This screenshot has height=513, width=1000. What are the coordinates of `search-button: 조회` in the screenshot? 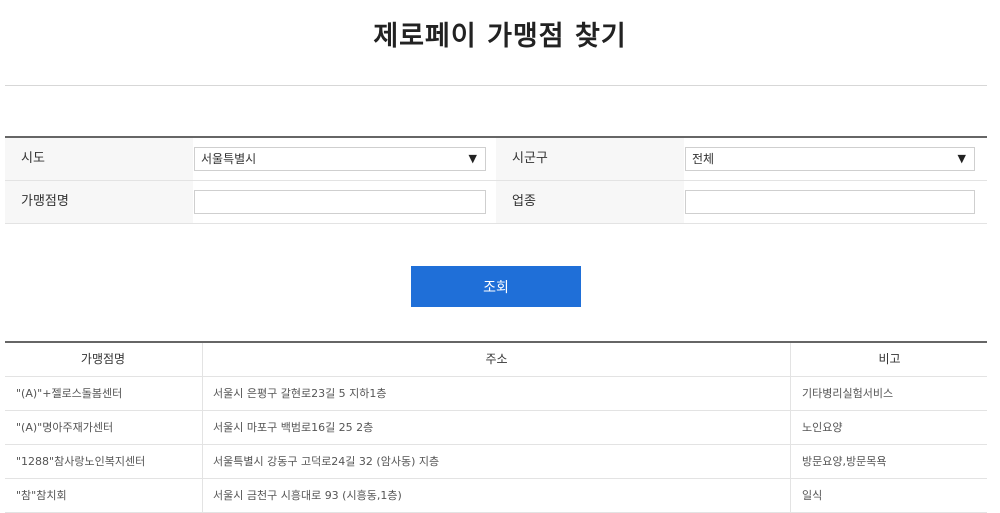 It's located at (496, 286).